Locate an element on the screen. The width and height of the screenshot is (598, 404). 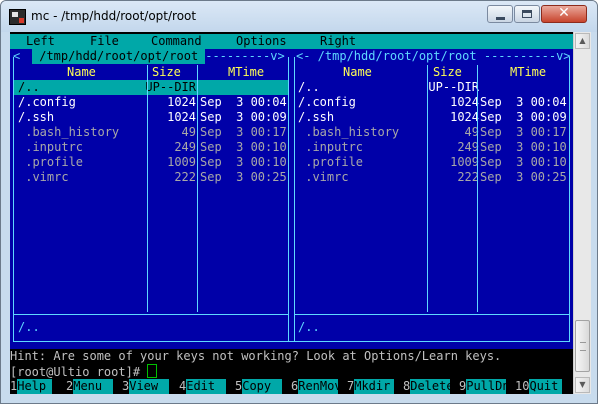
fkey-number: 5 is located at coordinates (239, 386).